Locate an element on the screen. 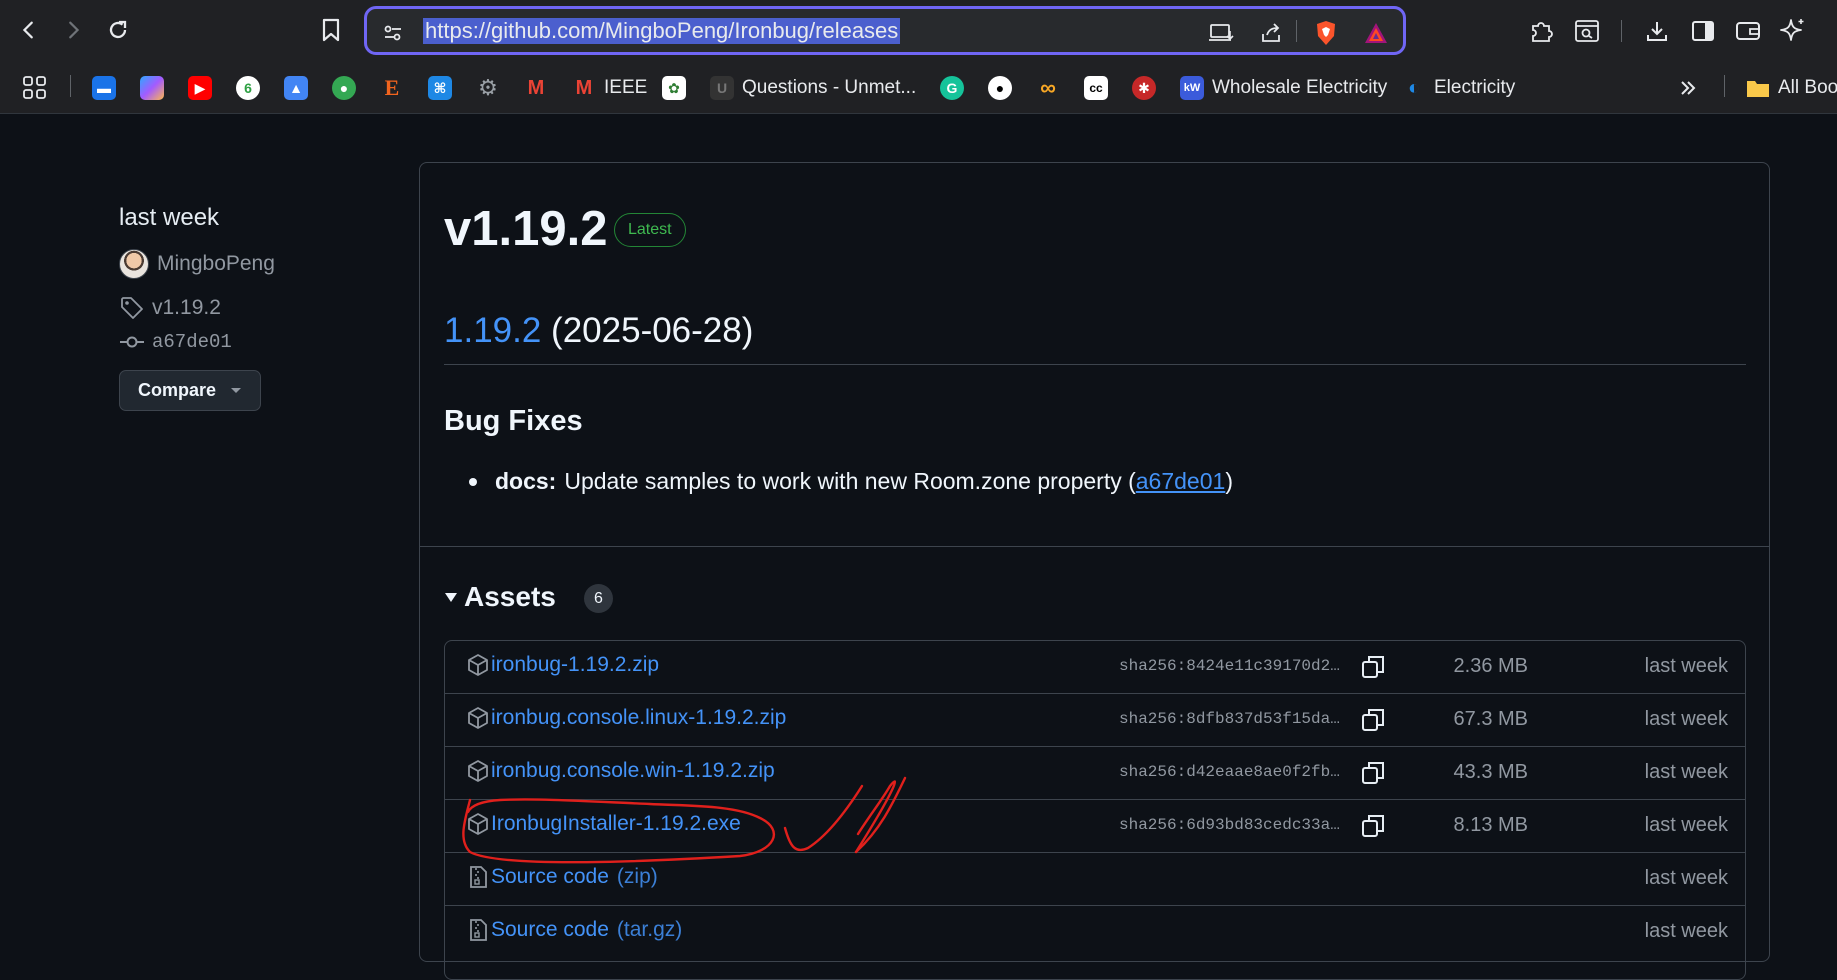 This screenshot has height=980, width=1837. leo-ai-button is located at coordinates (1793, 31).